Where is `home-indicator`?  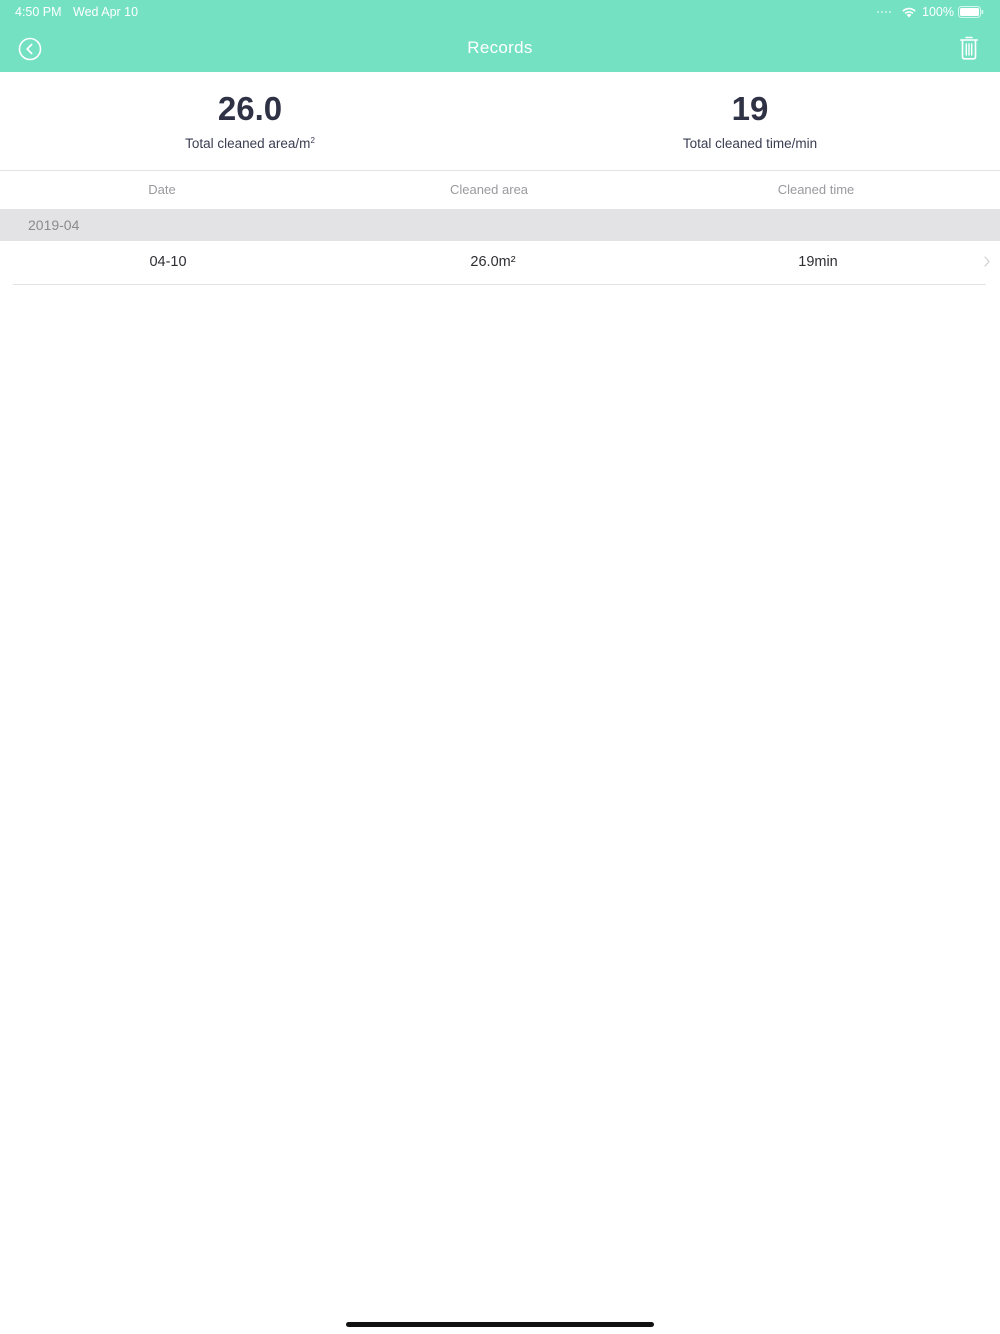
home-indicator is located at coordinates (500, 1324).